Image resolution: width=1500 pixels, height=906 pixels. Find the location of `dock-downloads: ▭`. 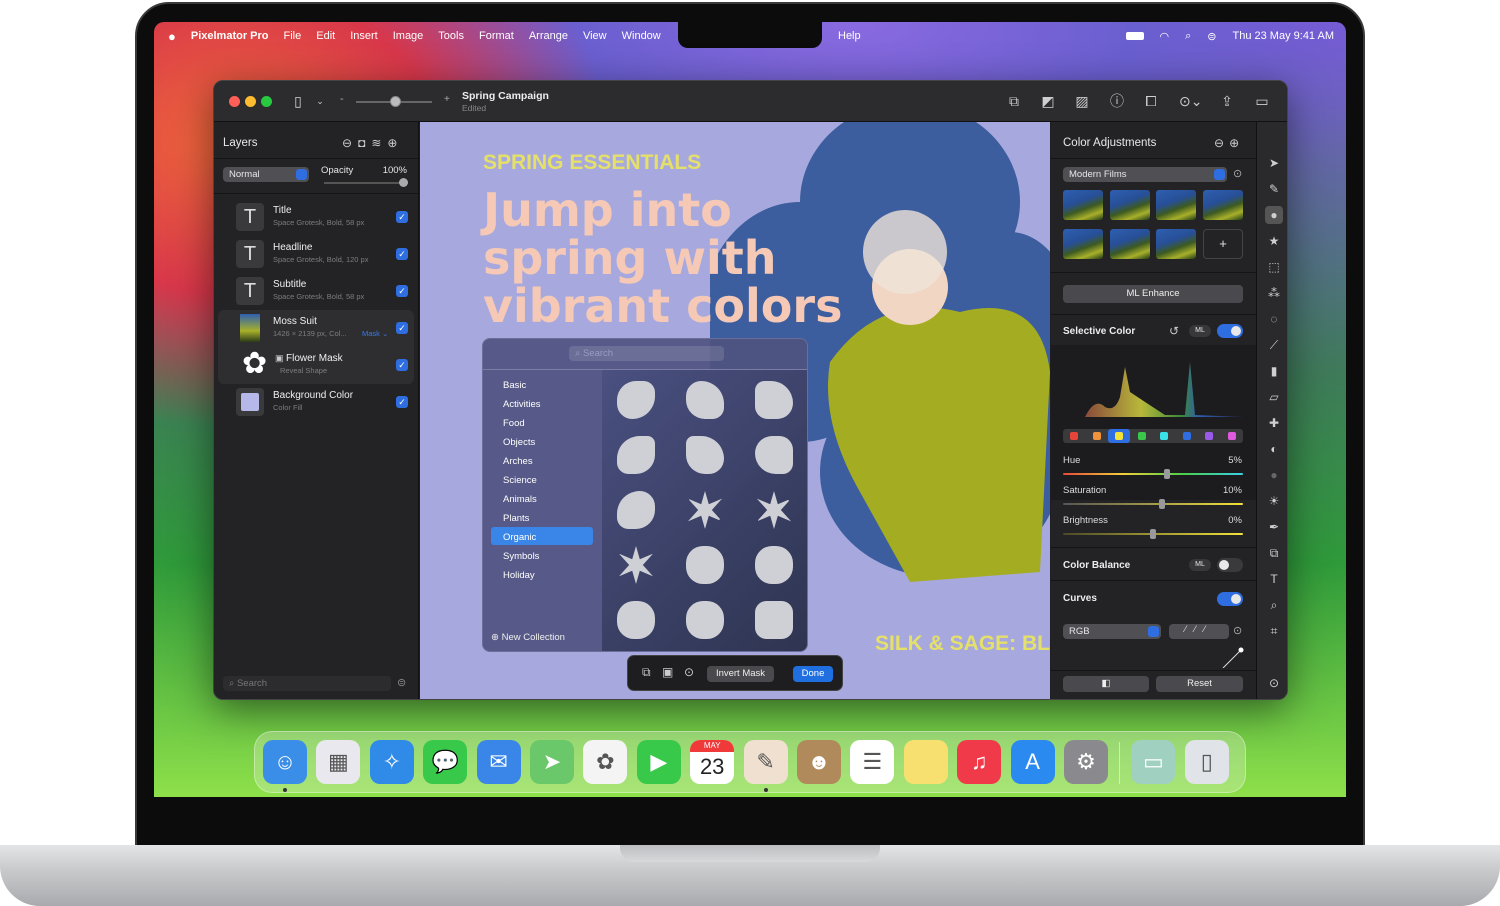

dock-downloads: ▭ is located at coordinates (1153, 762).